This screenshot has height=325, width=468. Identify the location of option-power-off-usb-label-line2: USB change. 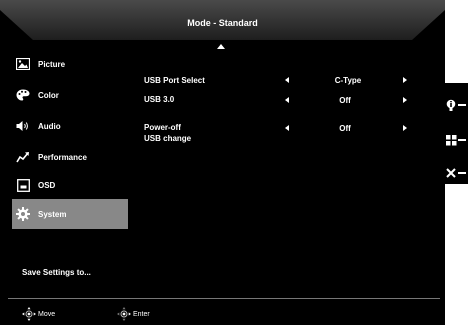
(168, 138).